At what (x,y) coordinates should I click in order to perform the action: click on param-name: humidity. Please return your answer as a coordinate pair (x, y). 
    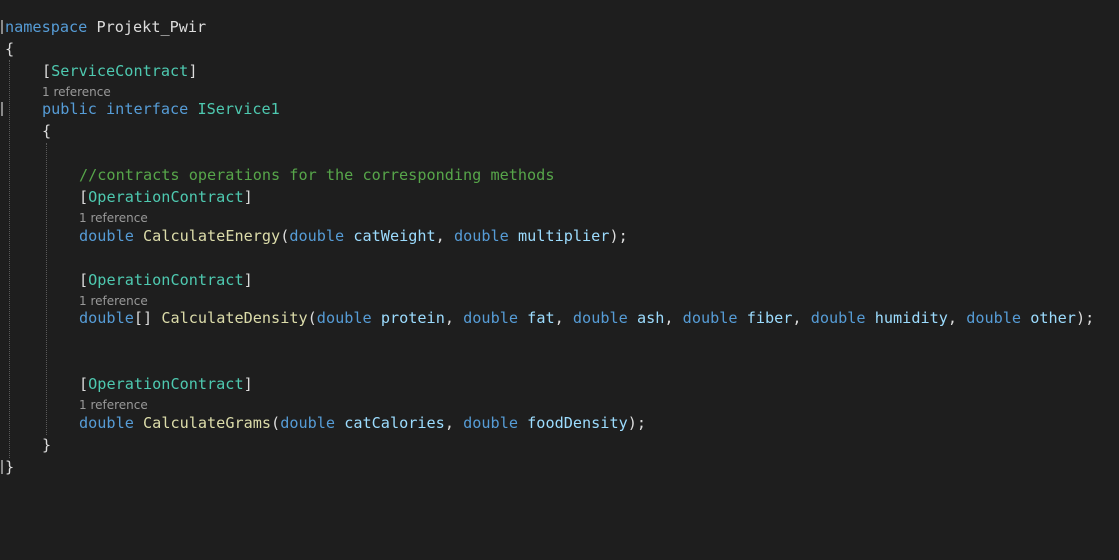
    Looking at the image, I should click on (911, 318).